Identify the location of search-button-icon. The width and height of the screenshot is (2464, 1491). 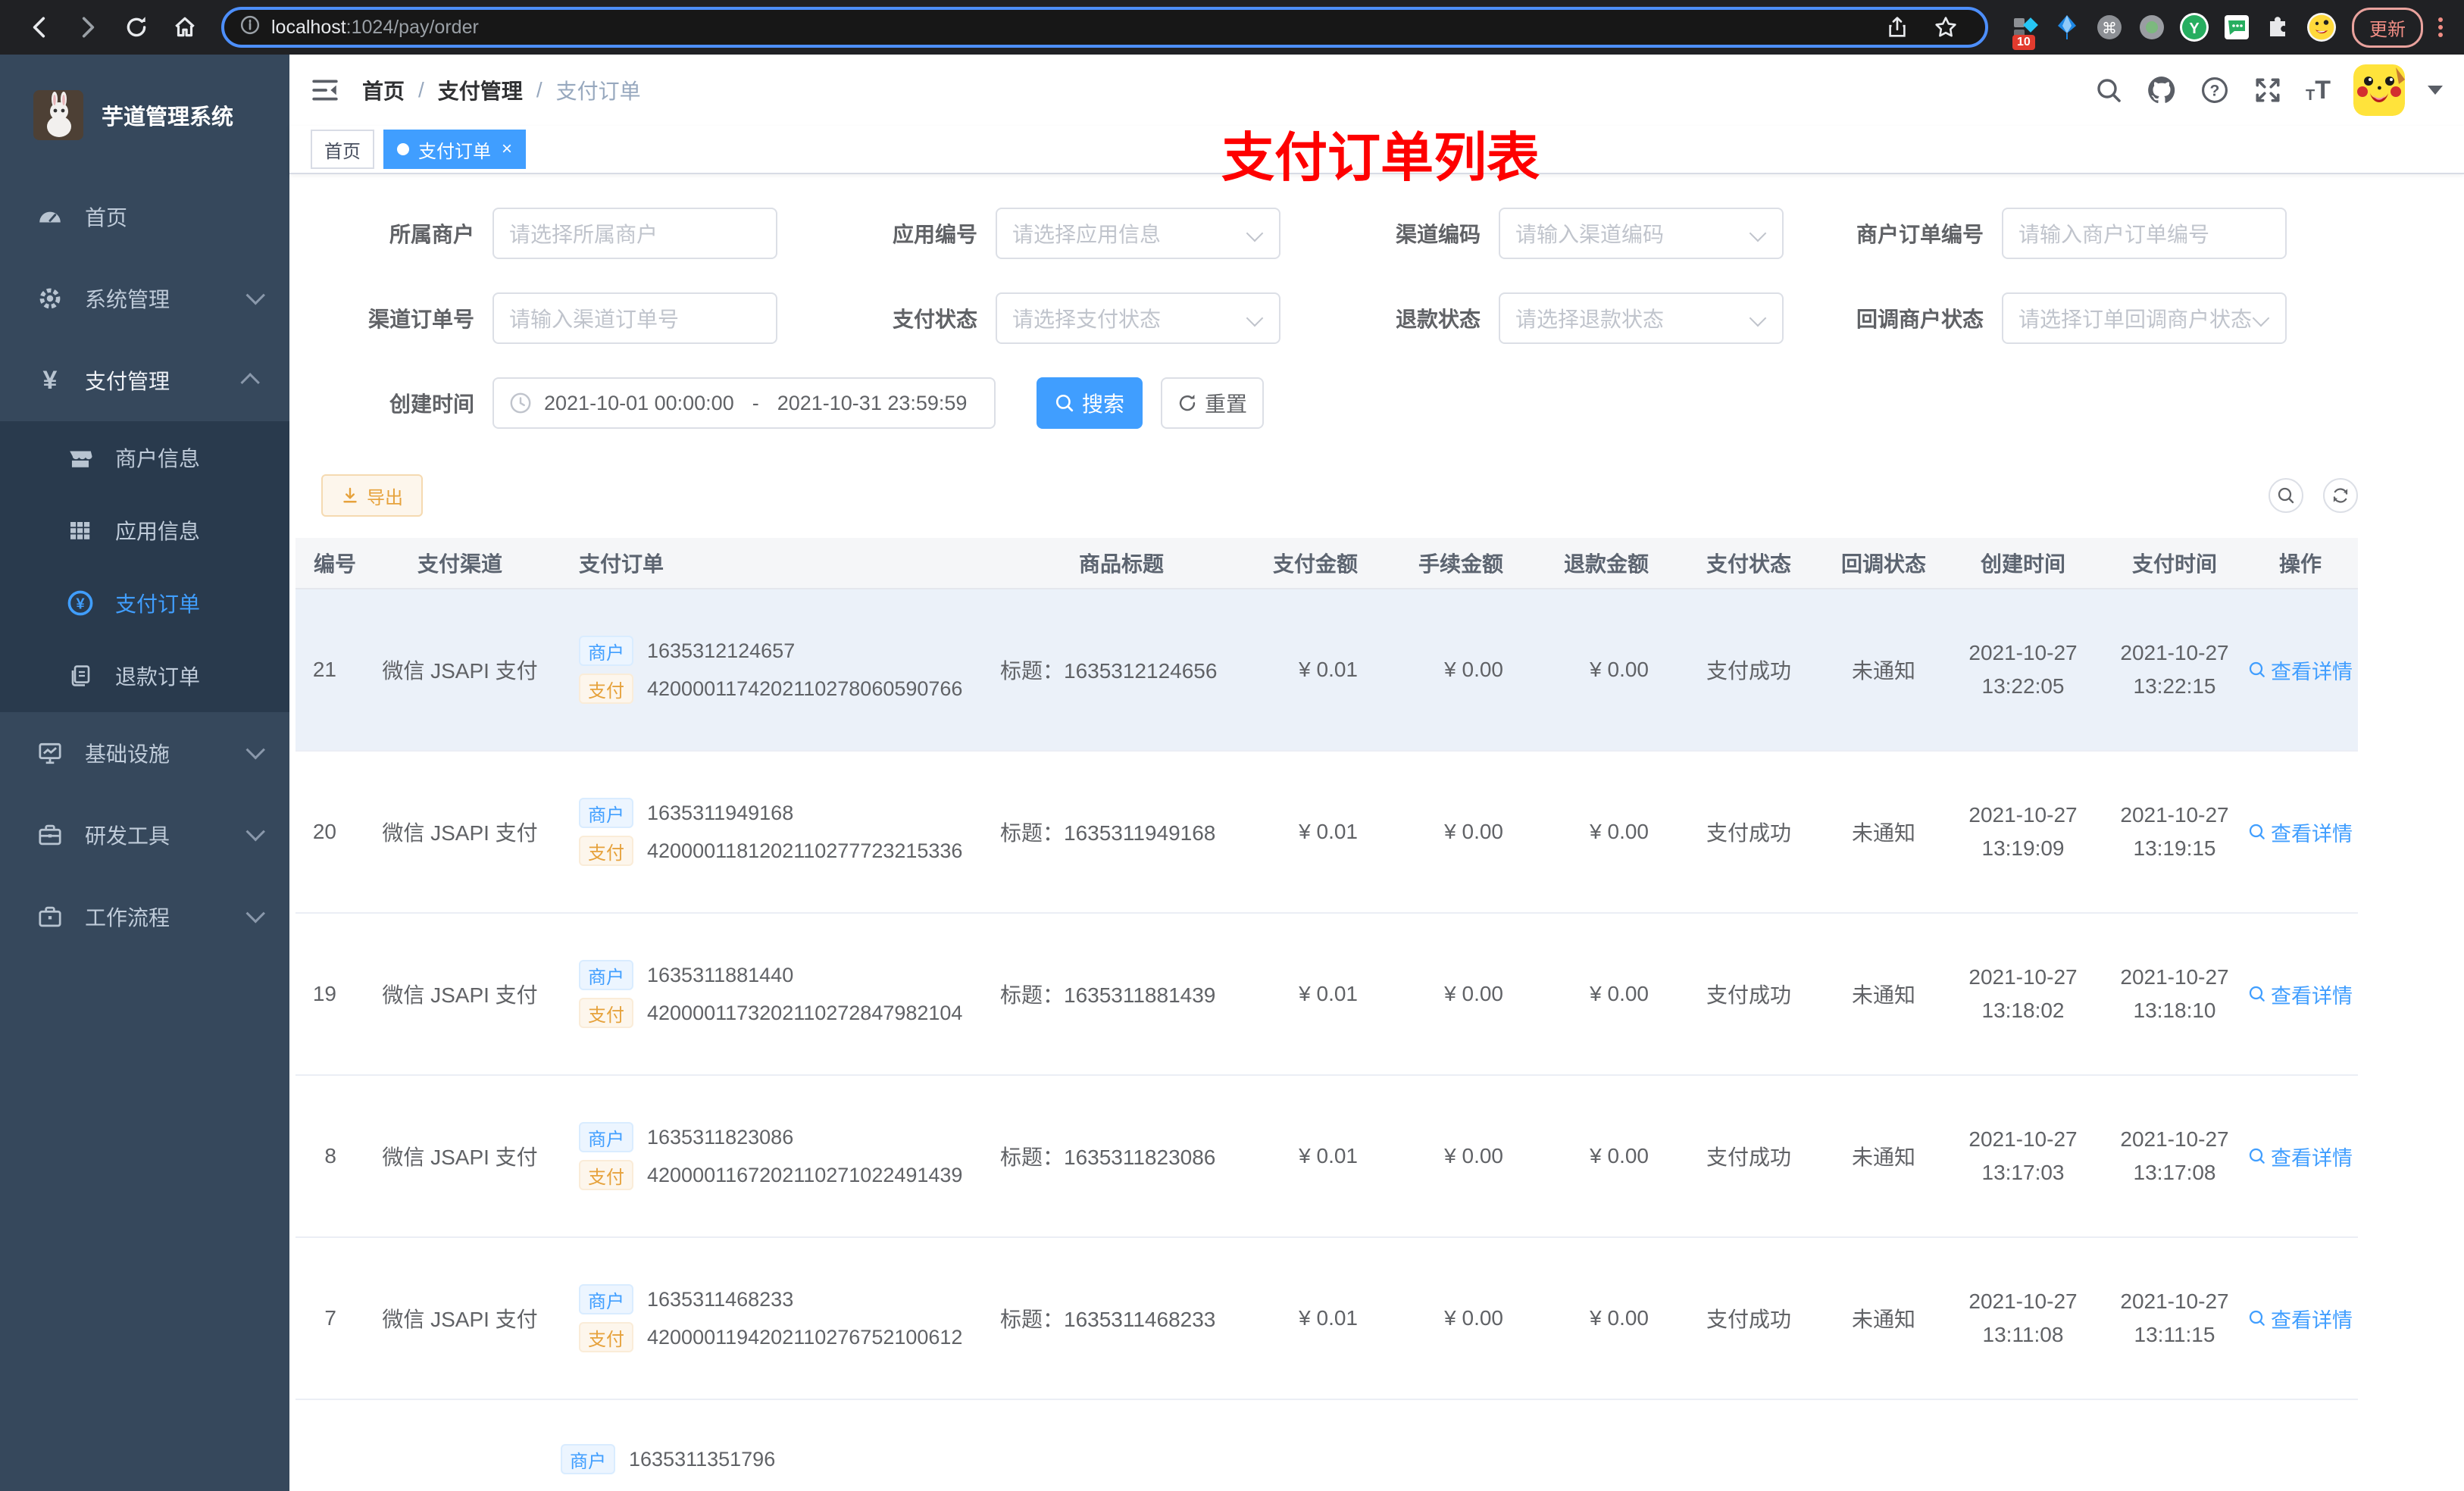
(1064, 403).